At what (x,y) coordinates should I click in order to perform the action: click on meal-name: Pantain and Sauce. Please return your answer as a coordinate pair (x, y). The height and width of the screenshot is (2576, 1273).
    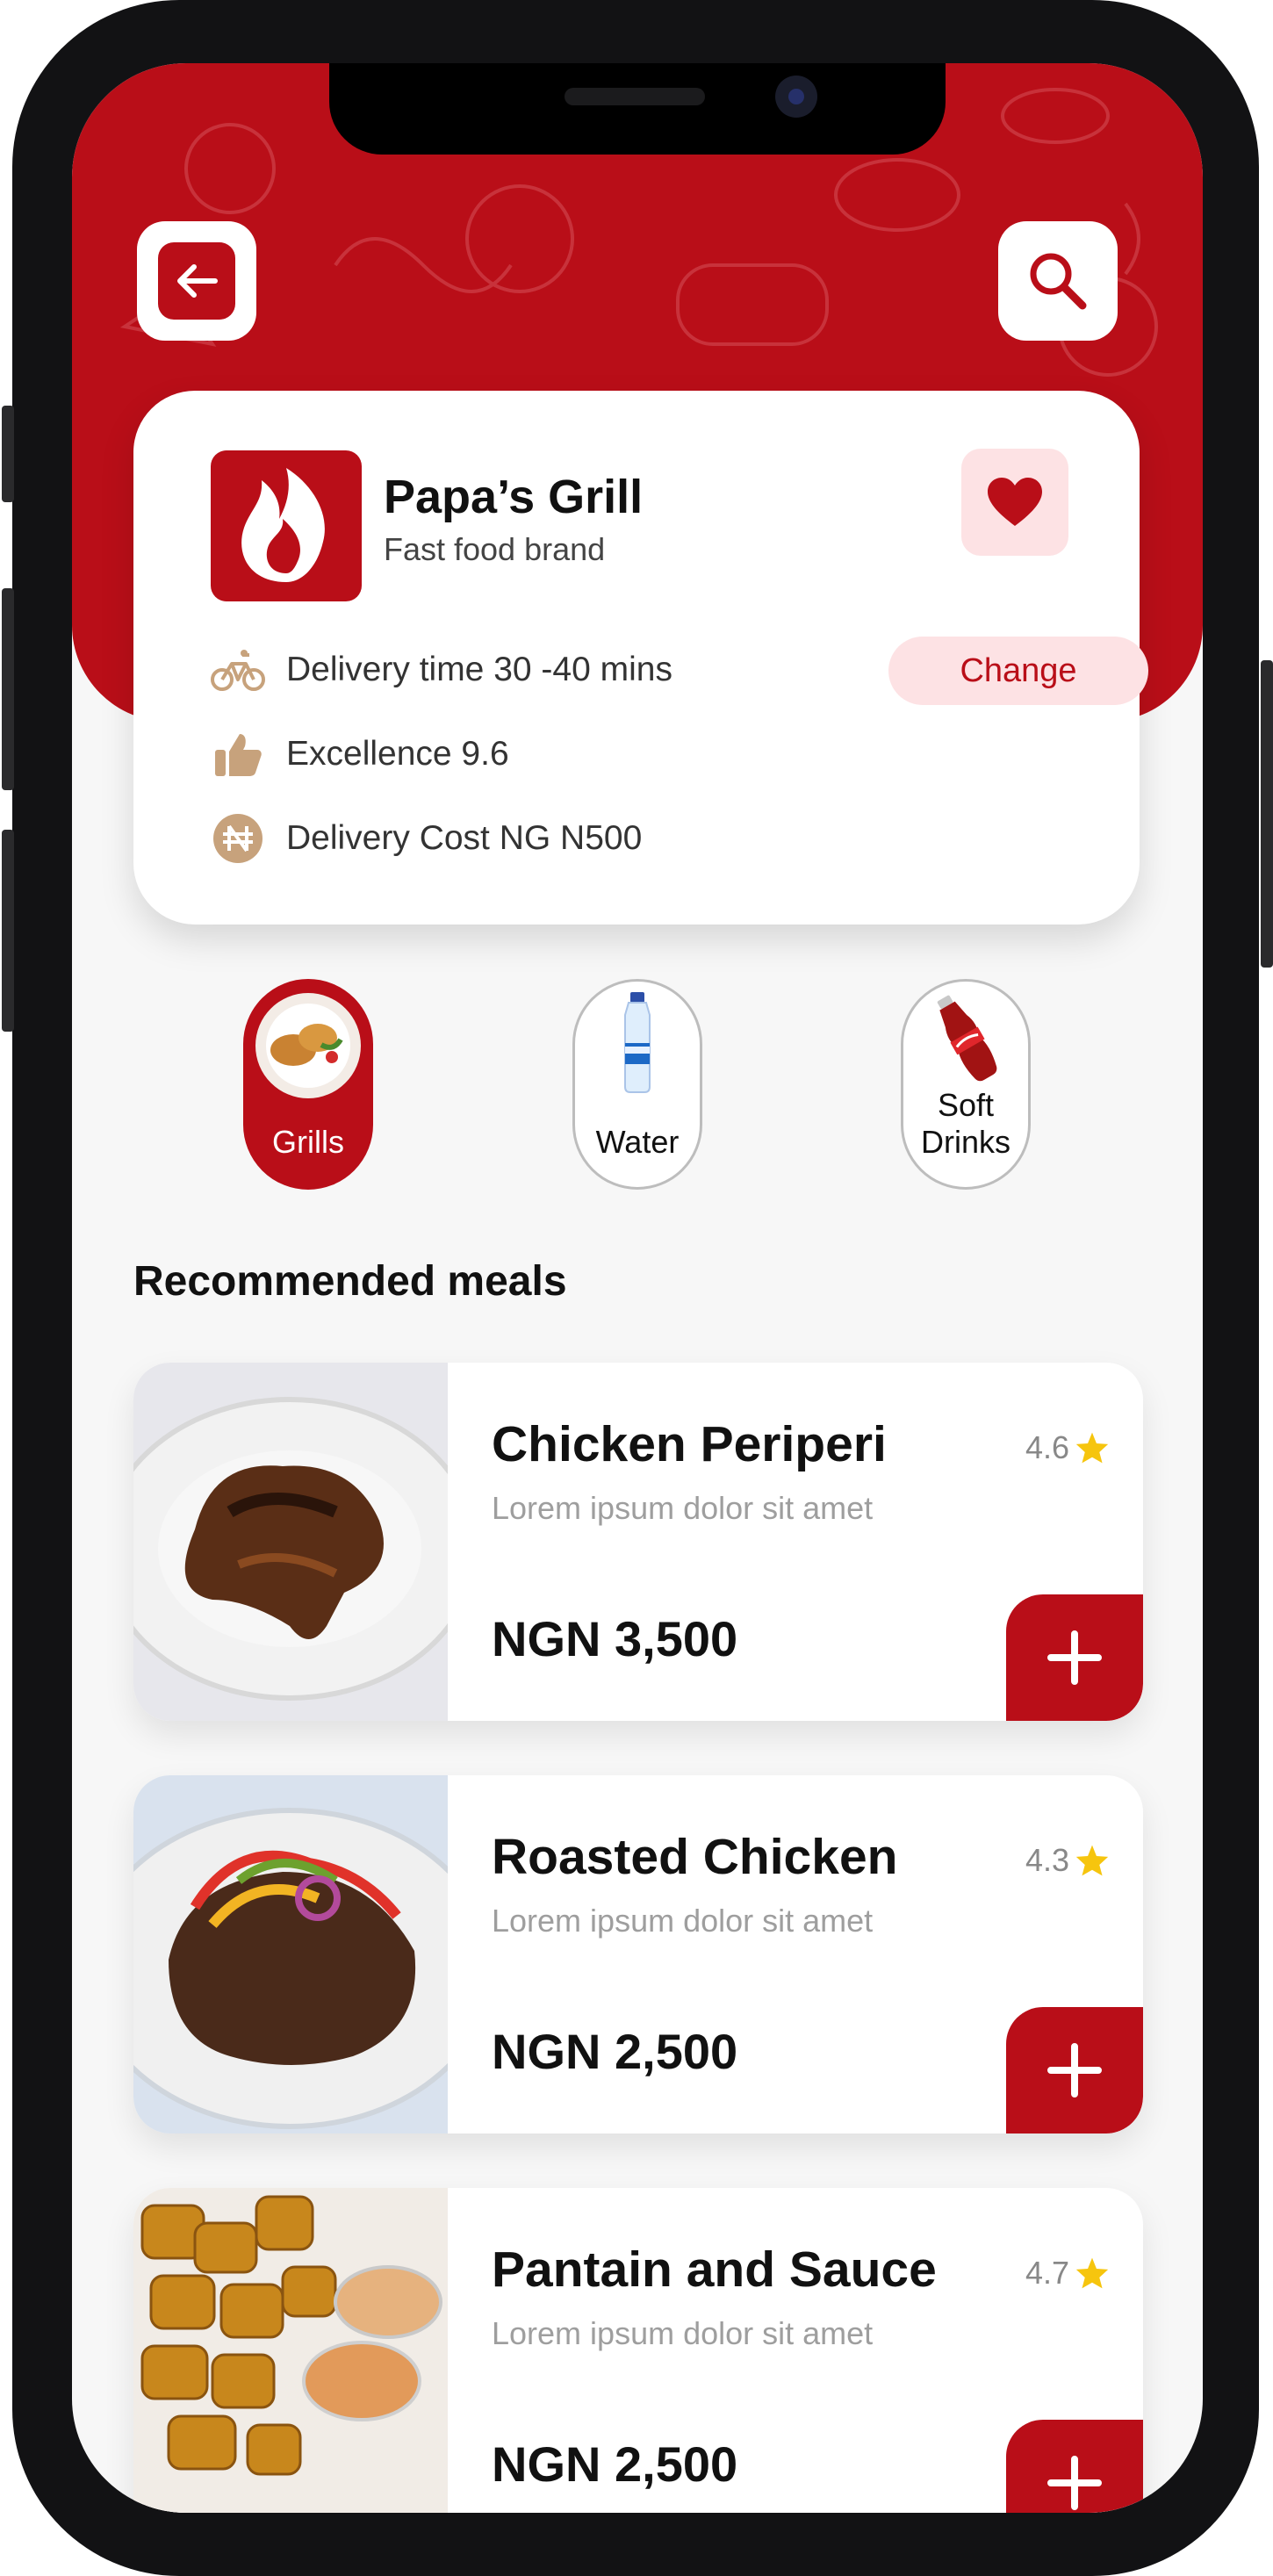
    Looking at the image, I should click on (715, 2269).